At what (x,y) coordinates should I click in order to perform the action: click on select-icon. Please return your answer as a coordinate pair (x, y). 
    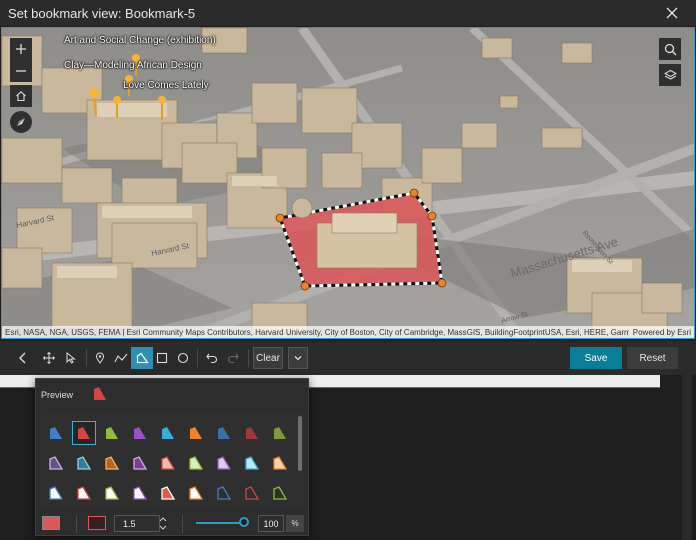
    Looking at the image, I should click on (71, 358).